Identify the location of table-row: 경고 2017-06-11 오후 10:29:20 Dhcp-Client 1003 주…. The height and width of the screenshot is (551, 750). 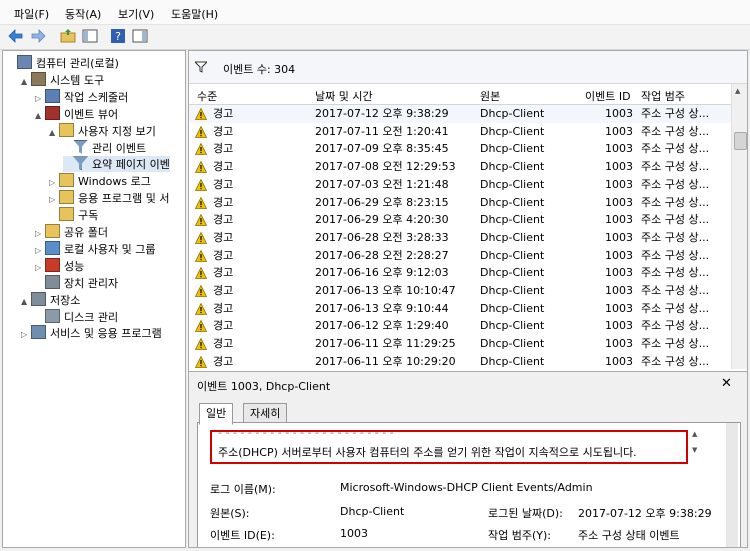
(460, 361).